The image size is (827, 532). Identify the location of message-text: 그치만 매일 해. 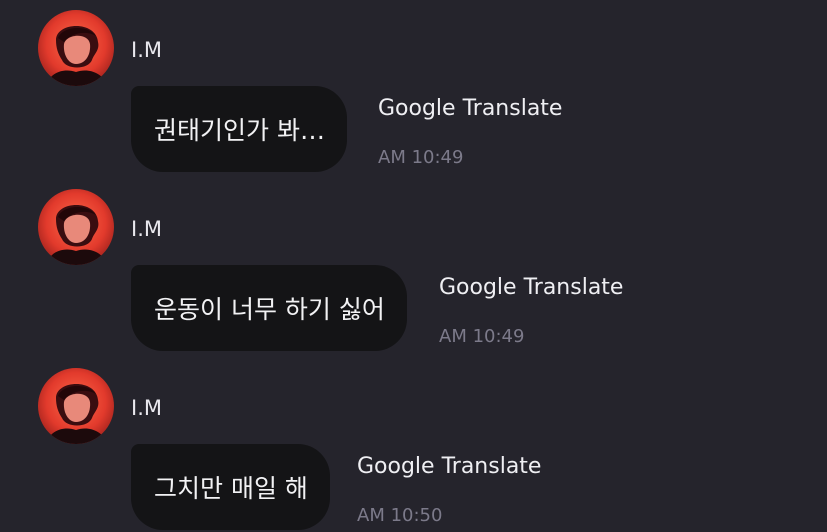
(231, 488).